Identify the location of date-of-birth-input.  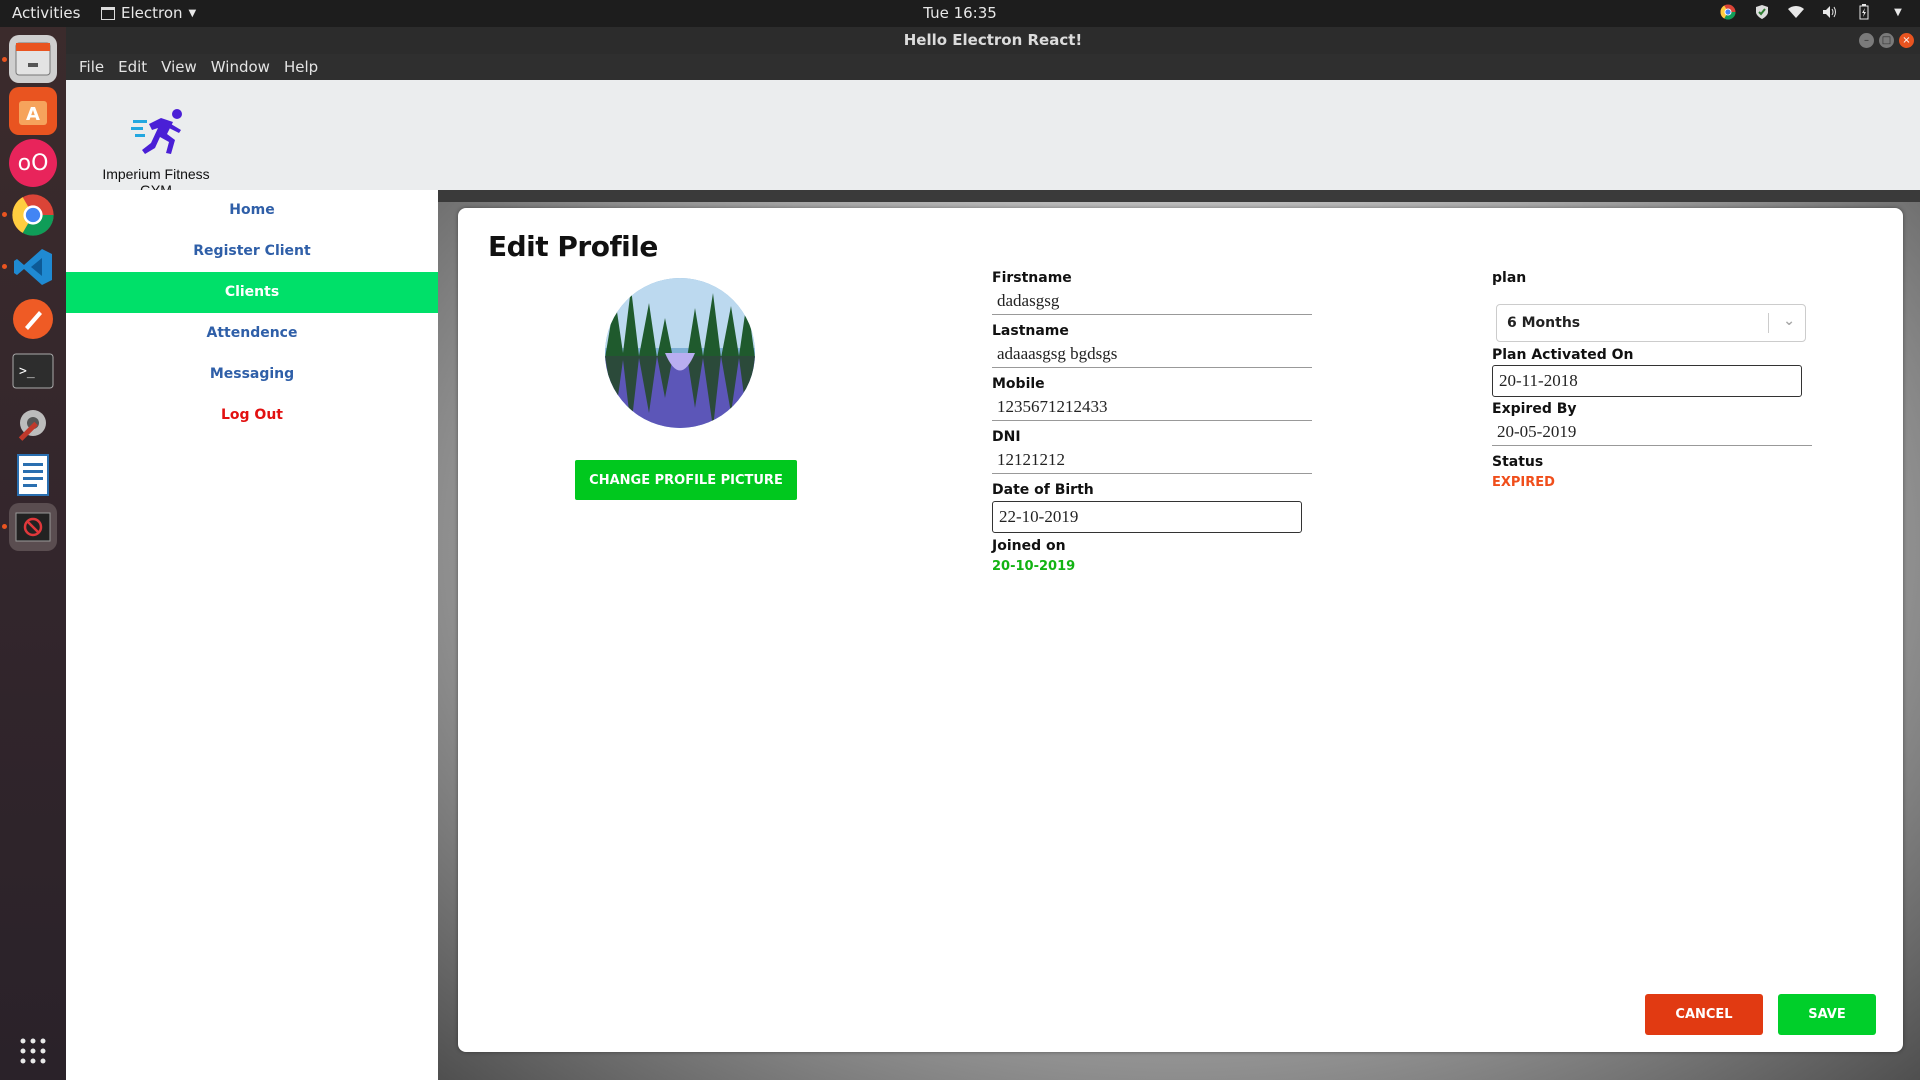
(1147, 517).